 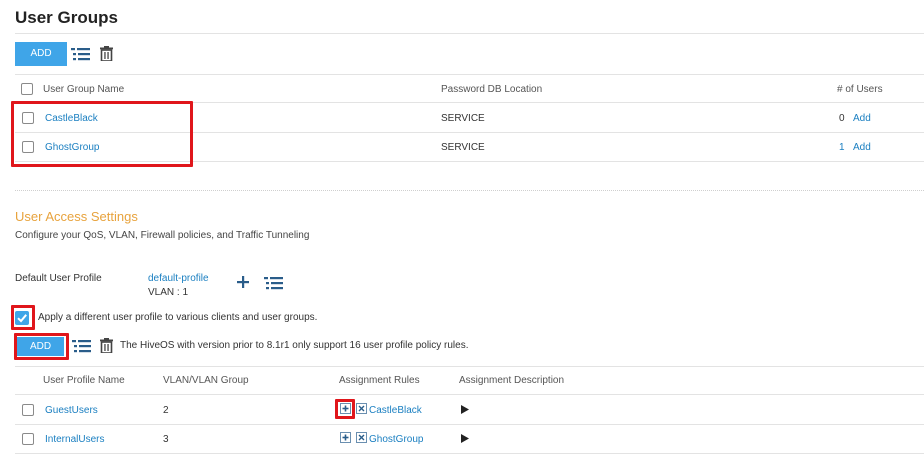 I want to click on section-divider, so click(x=469, y=190).